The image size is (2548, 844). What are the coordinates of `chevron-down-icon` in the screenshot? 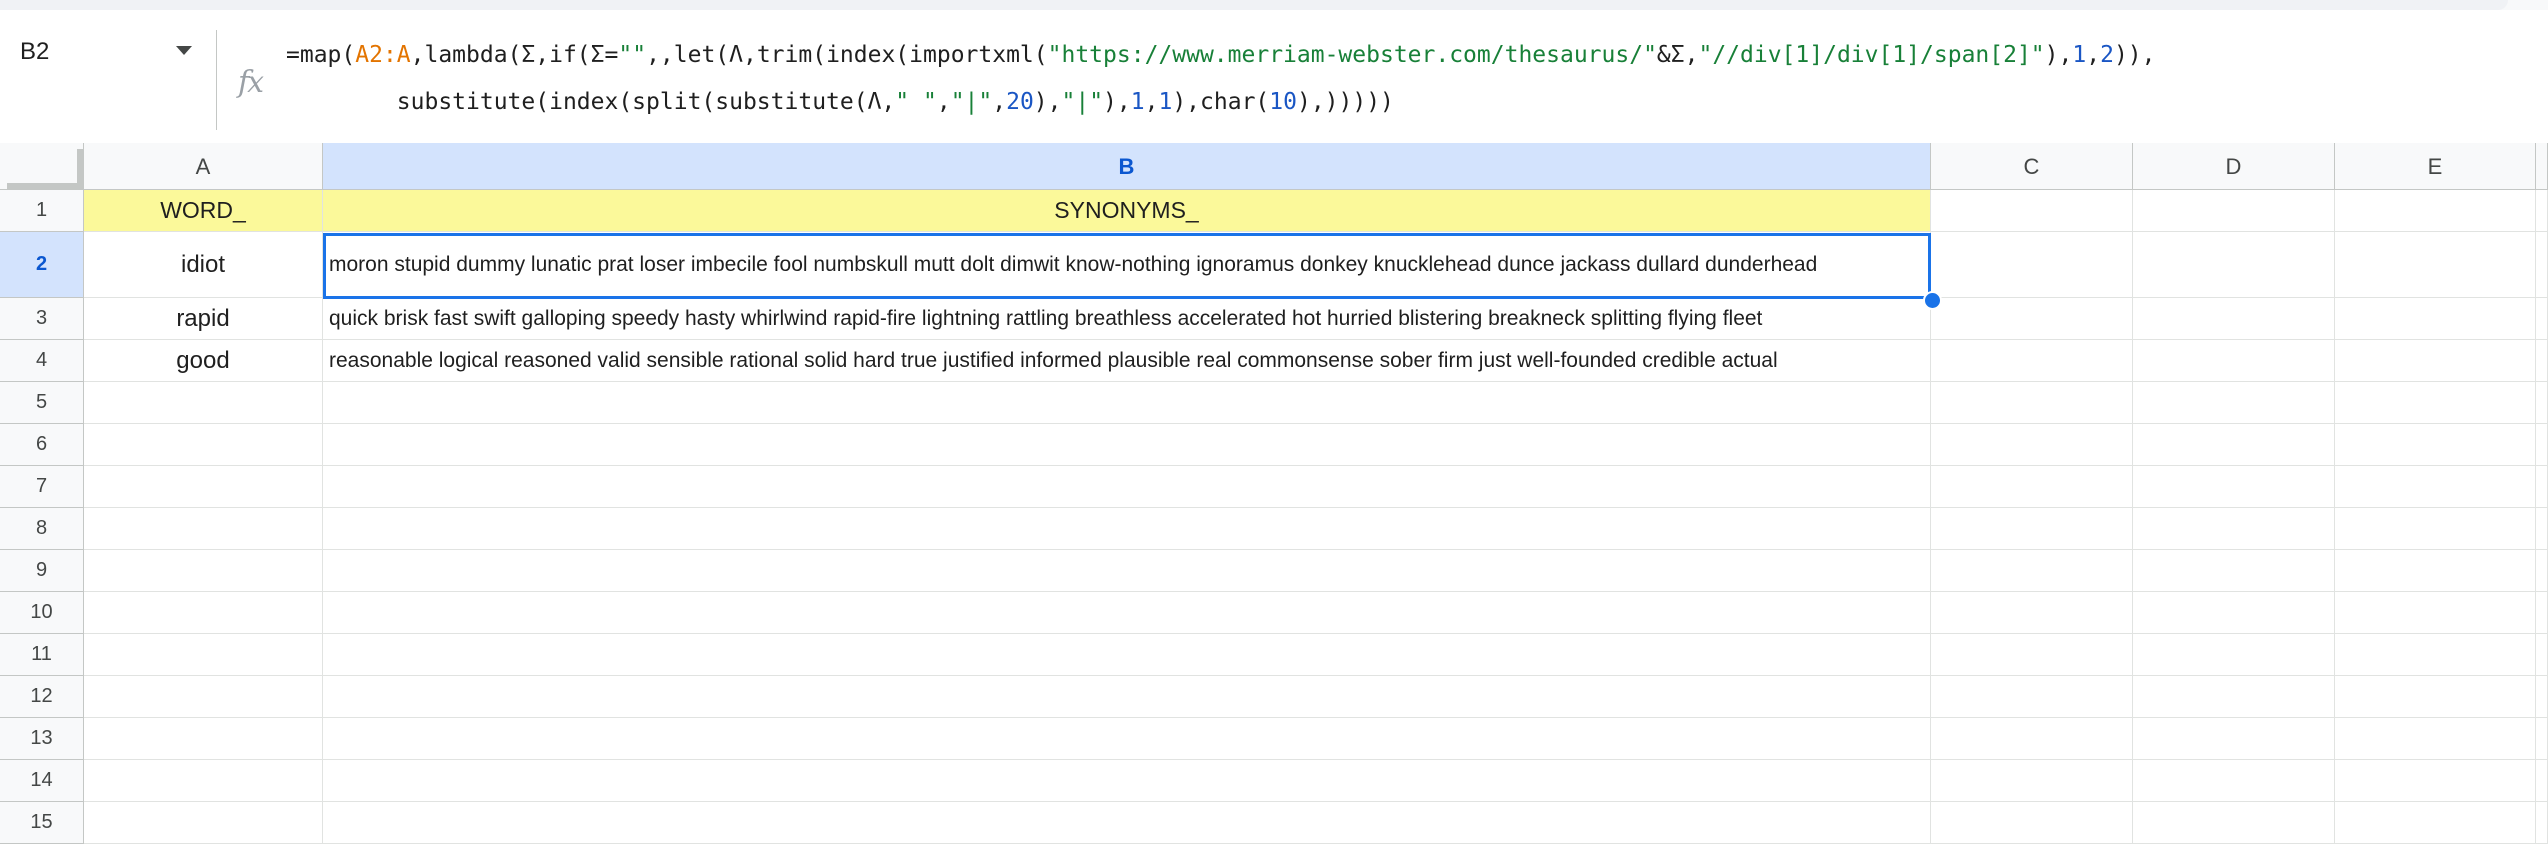 It's located at (184, 50).